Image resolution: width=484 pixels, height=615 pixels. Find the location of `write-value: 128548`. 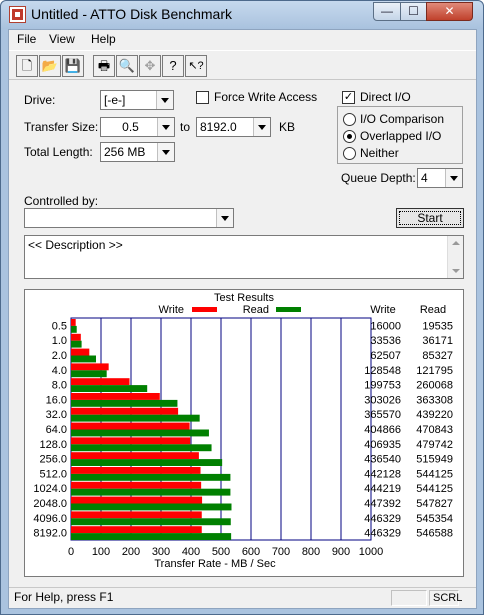

write-value: 128548 is located at coordinates (382, 371).